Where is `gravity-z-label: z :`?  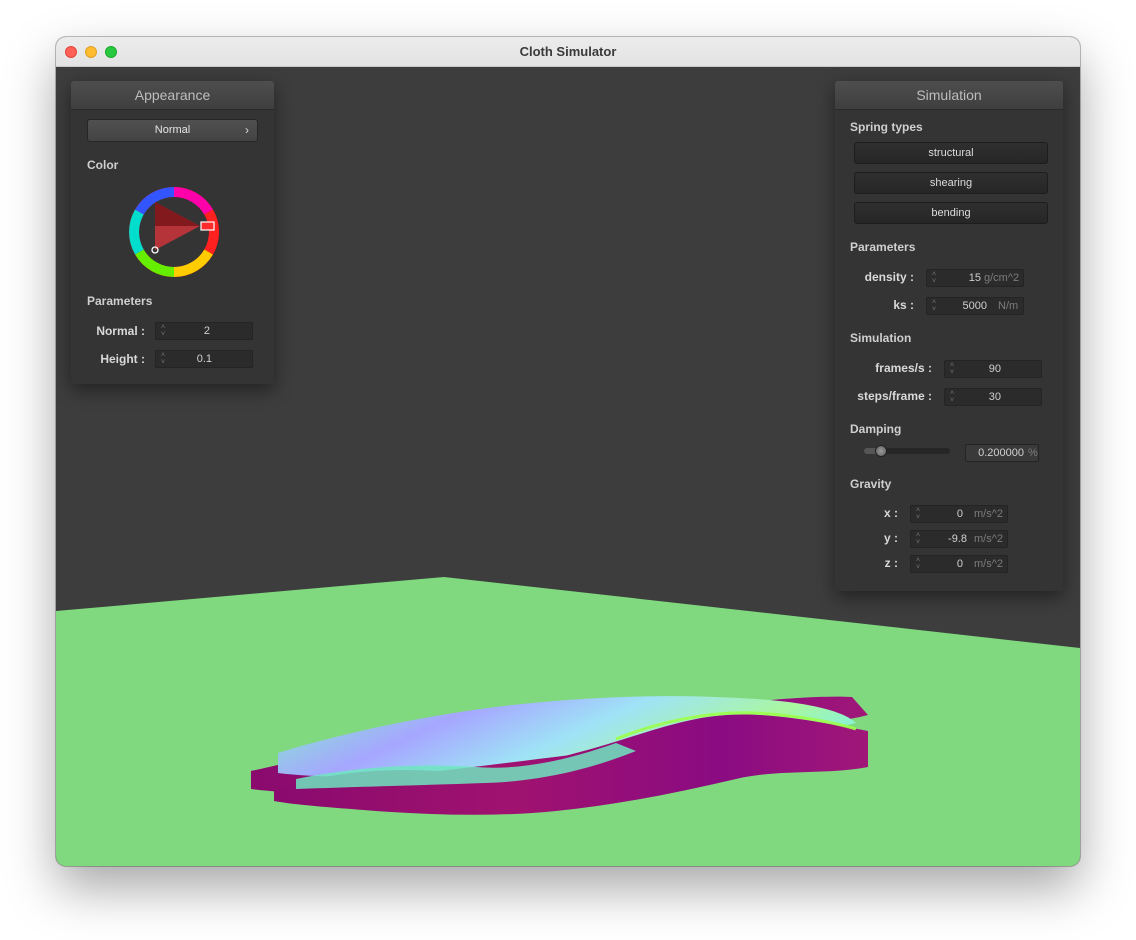 gravity-z-label: z : is located at coordinates (891, 563).